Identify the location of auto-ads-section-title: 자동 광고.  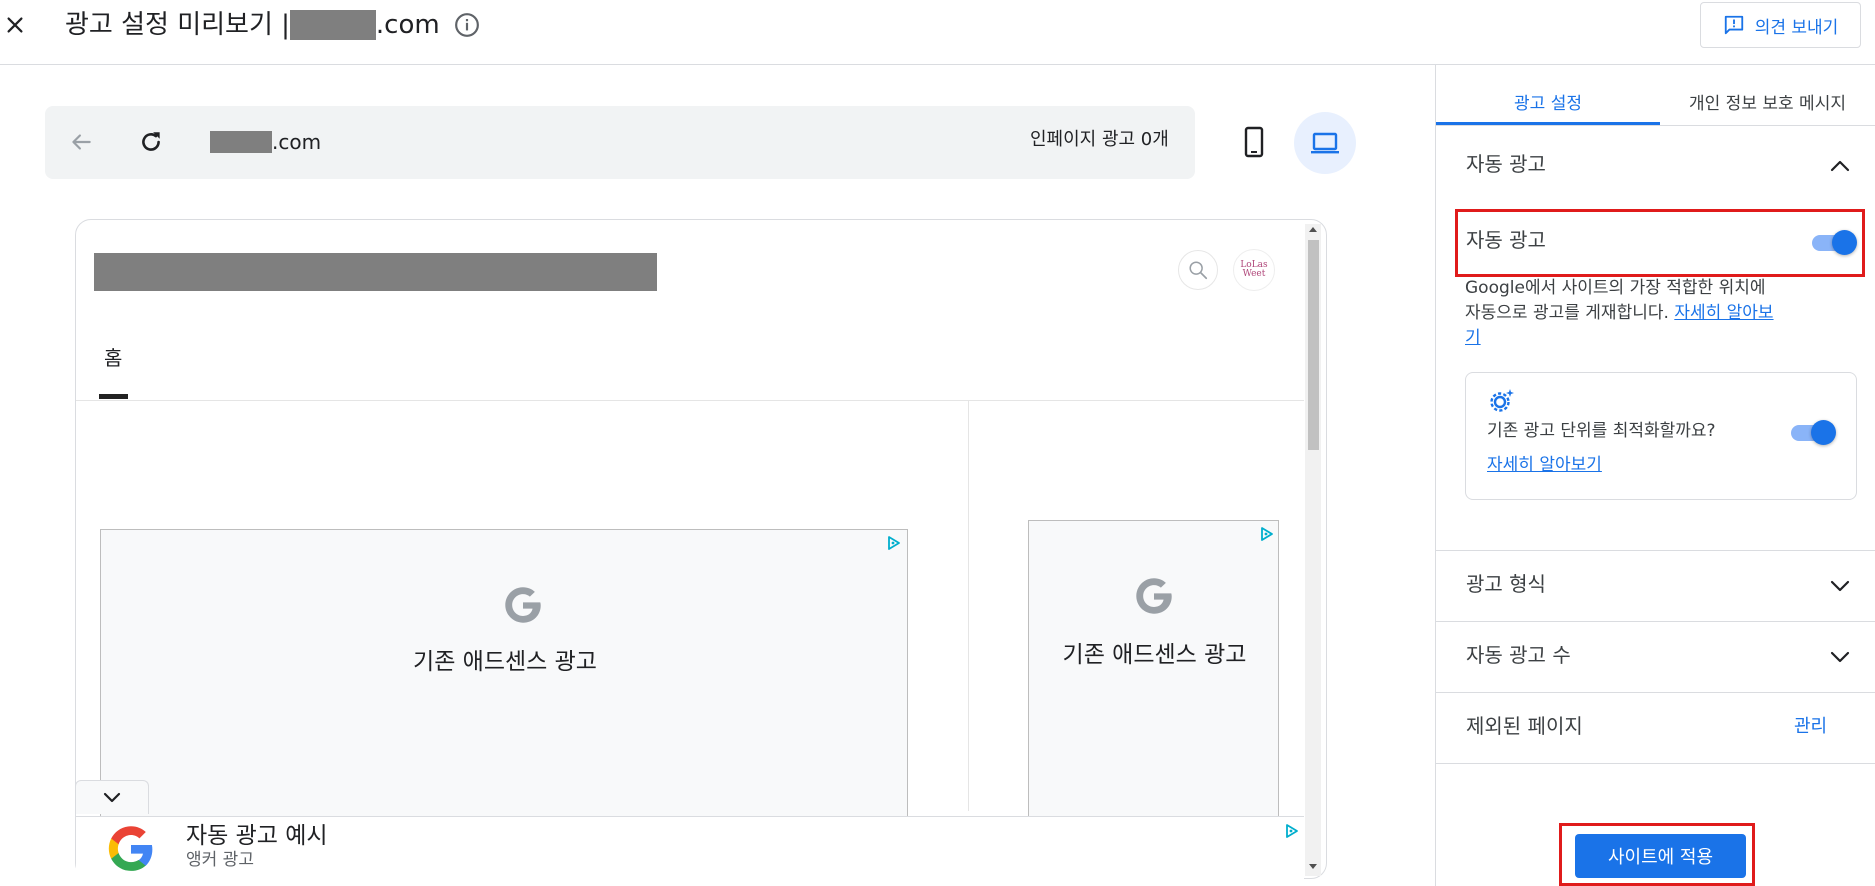
(1506, 164).